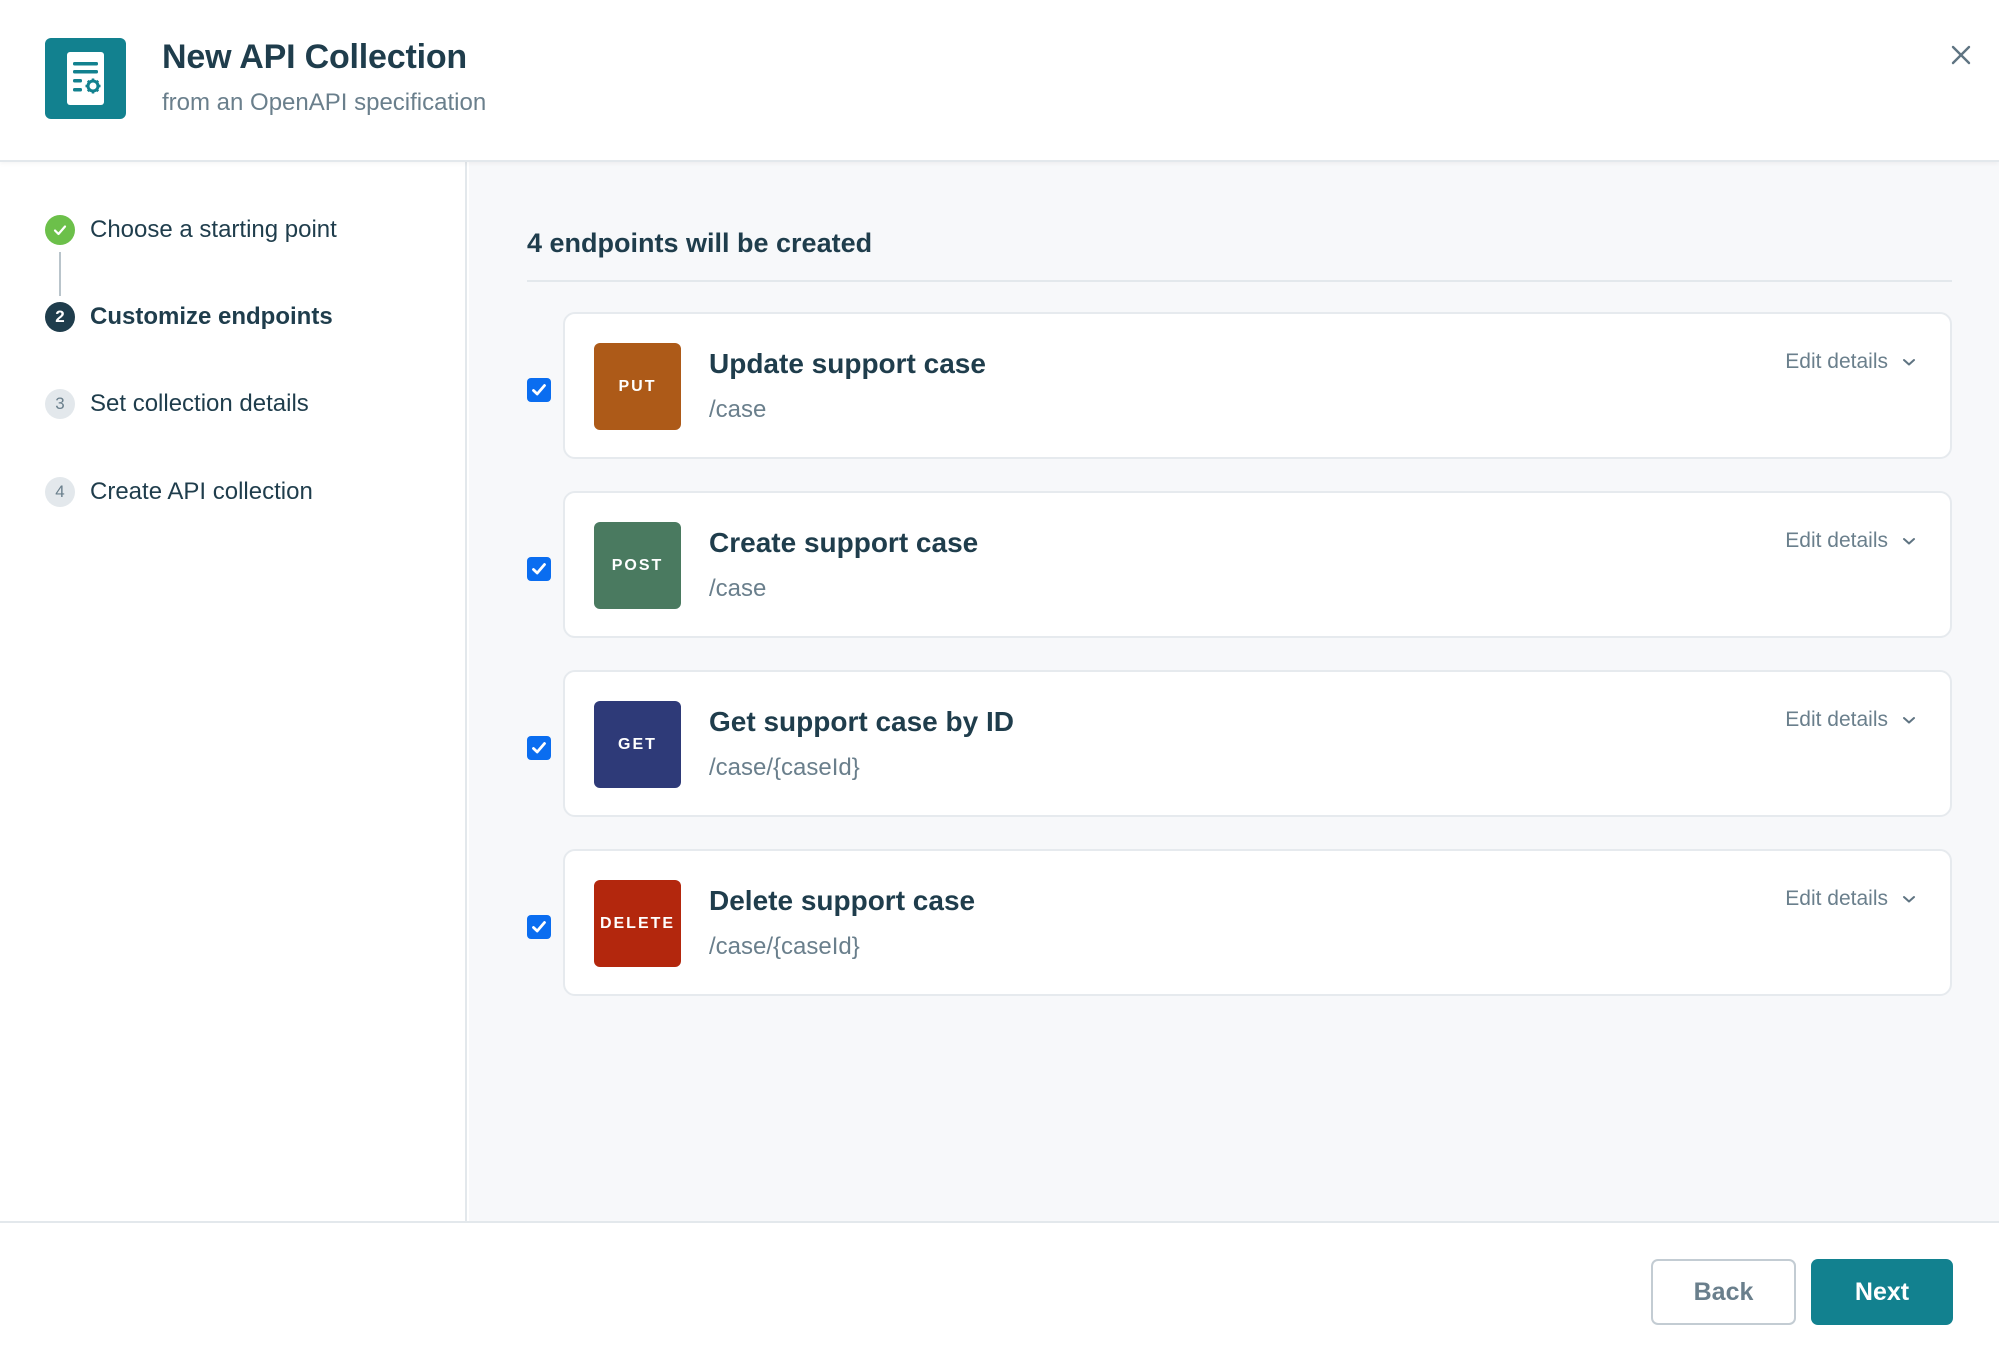  Describe the element at coordinates (637, 923) in the screenshot. I see `method-badge: DELETE` at that location.